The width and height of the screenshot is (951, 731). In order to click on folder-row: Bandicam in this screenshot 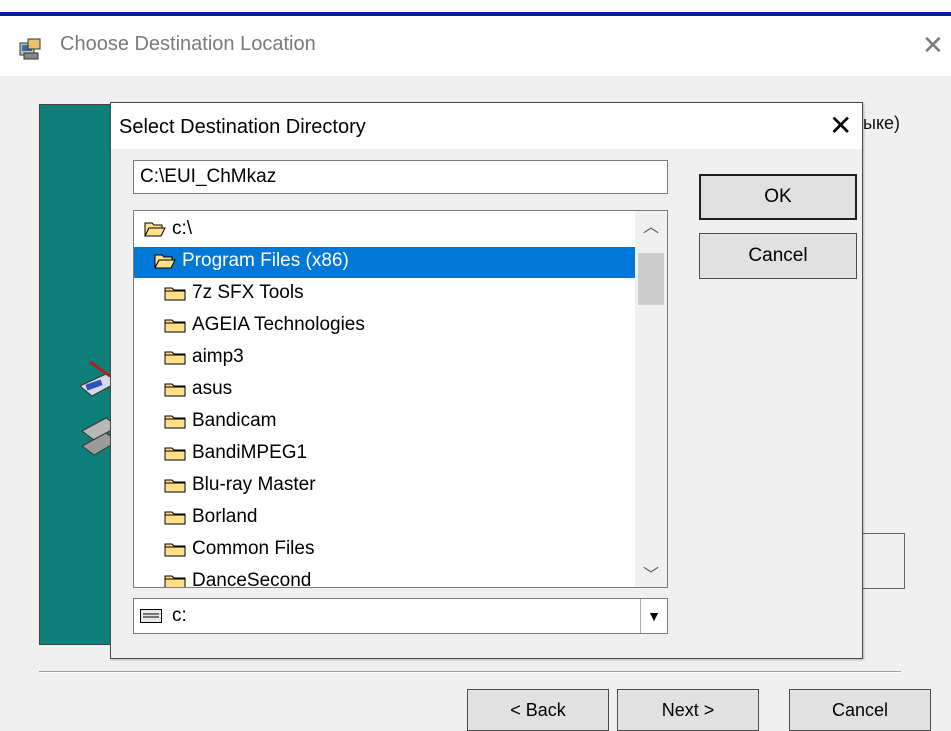, I will do `click(384, 422)`.